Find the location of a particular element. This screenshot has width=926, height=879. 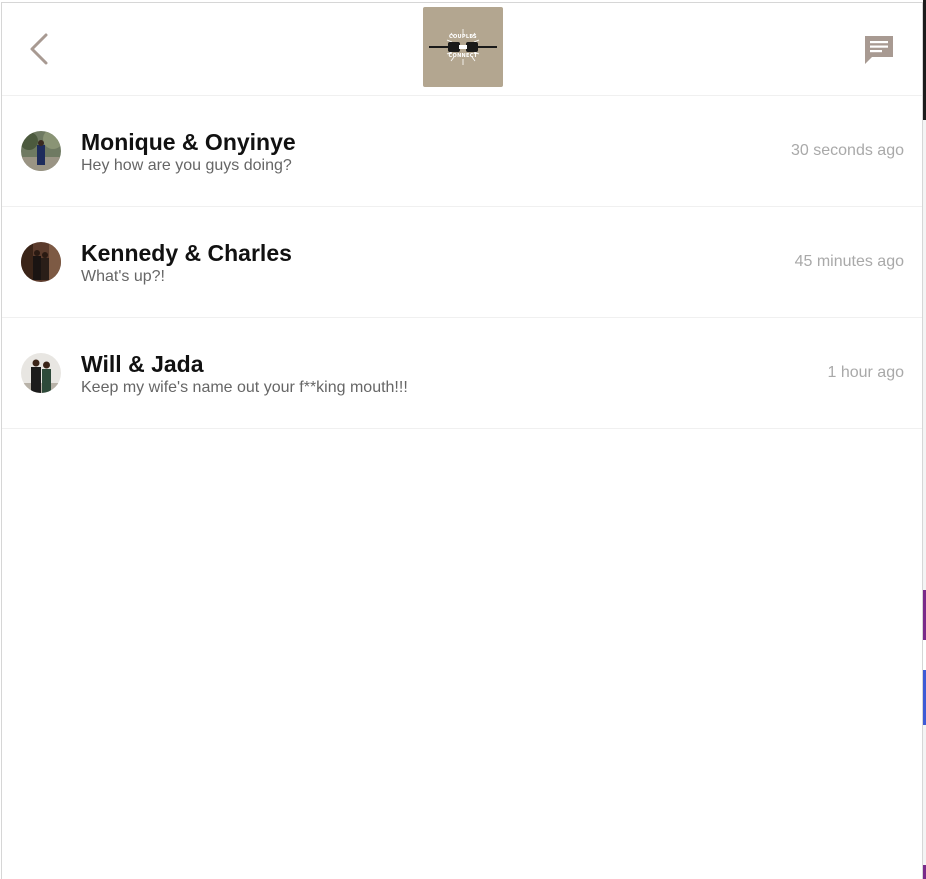

conversation-timestamp: 45 minutes ago is located at coordinates (849, 261).